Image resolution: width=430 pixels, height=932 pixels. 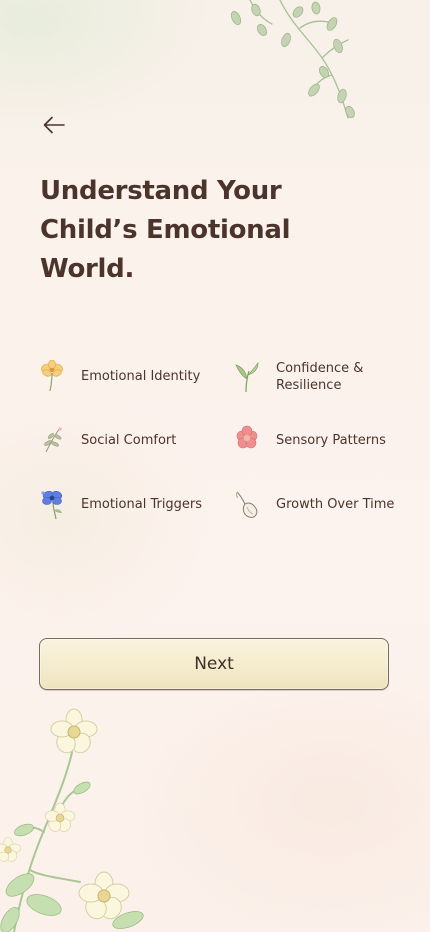 I want to click on sprig-icon, so click(x=52, y=440).